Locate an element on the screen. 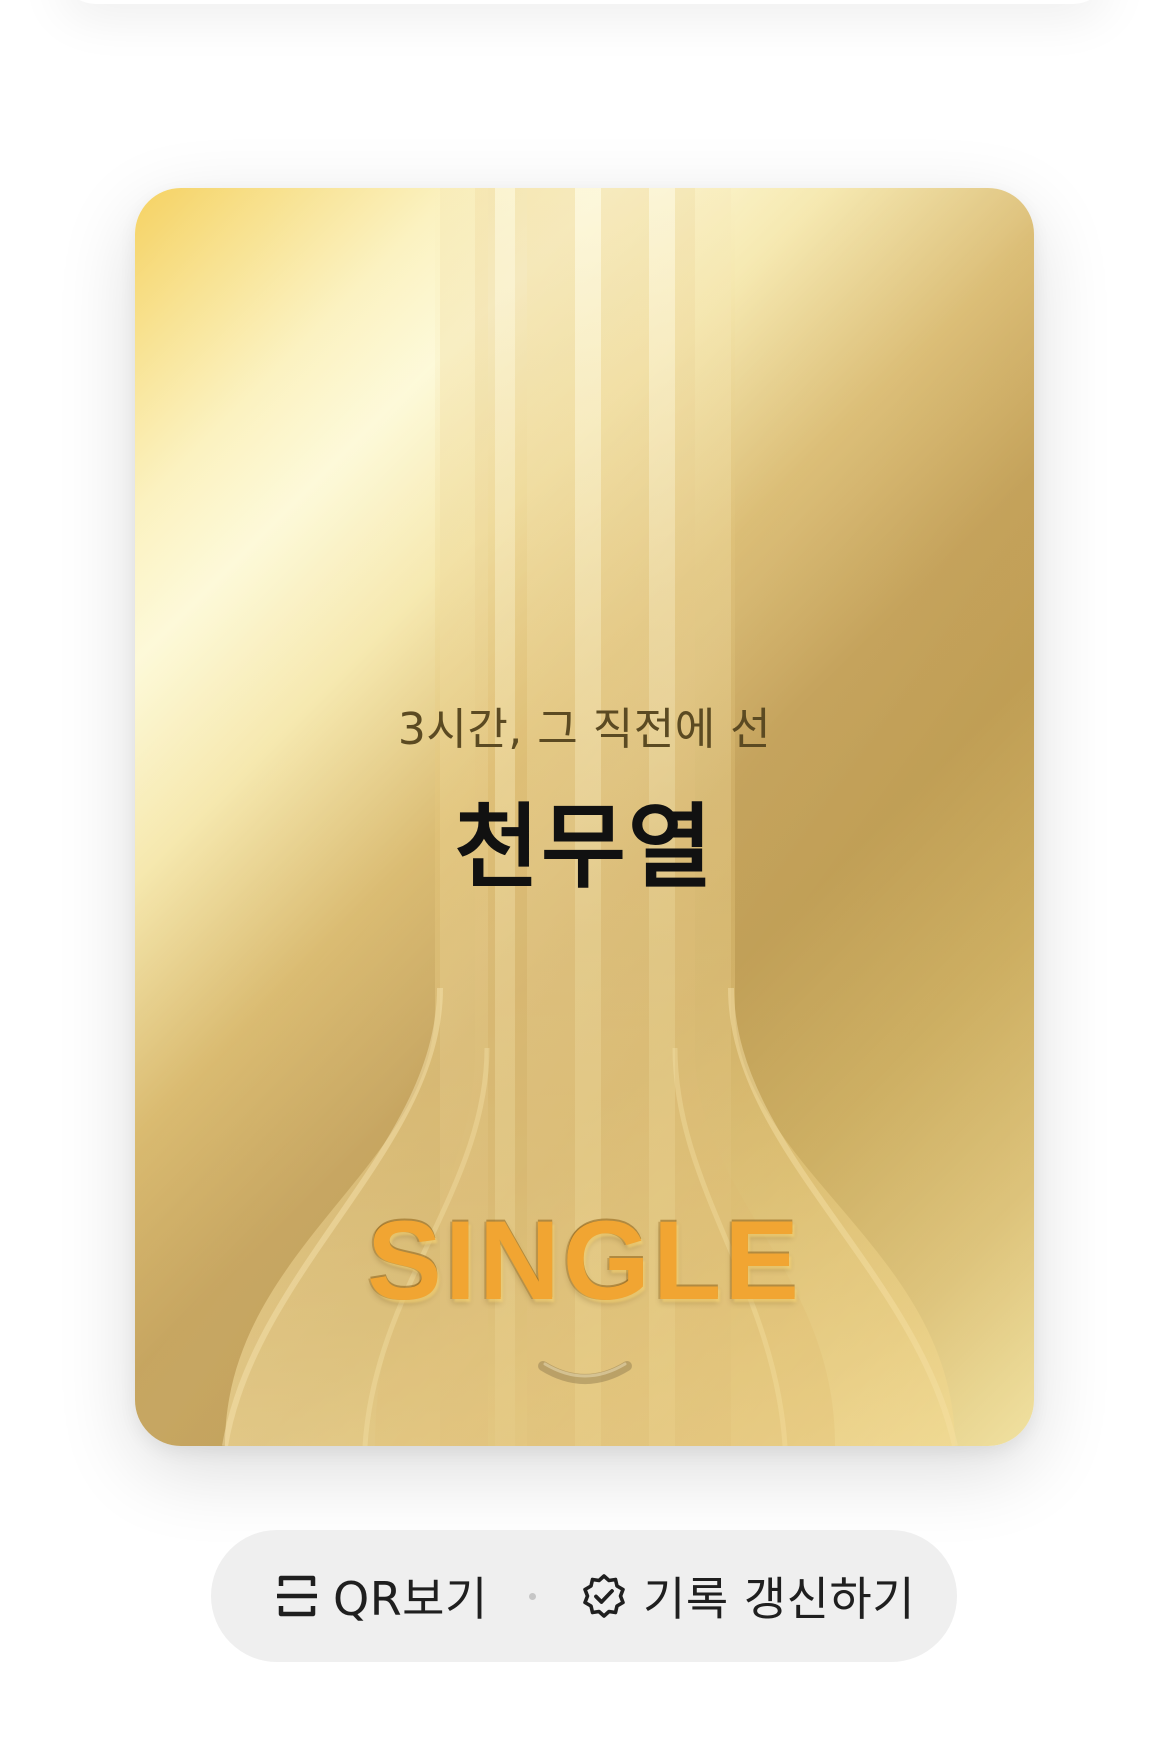 The width and height of the screenshot is (1169, 1744). qr-view-button: QR보기 is located at coordinates (382, 1596).